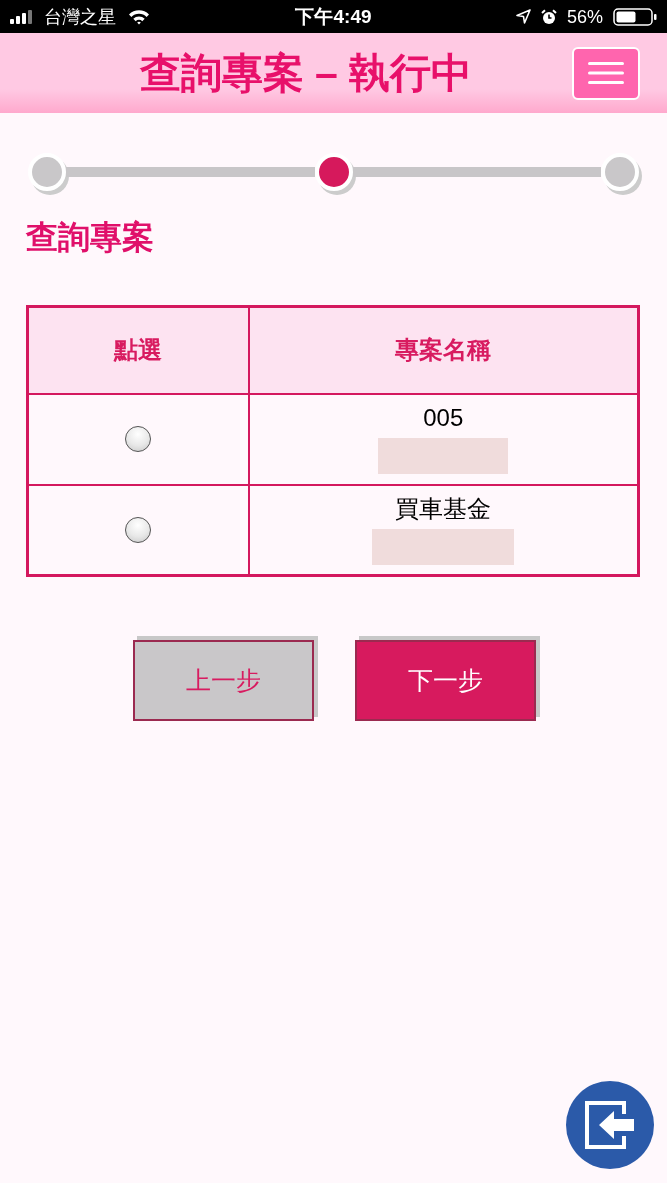 The width and height of the screenshot is (667, 1183). I want to click on battery-icon, so click(635, 16).